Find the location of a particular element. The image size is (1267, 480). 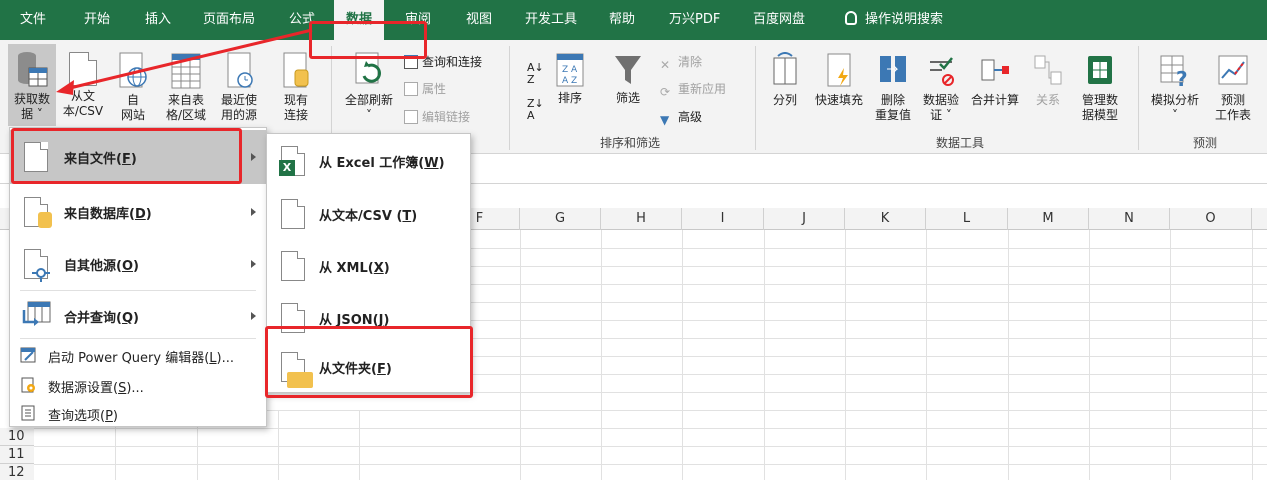

annotation-arrow is located at coordinates (184, 61).